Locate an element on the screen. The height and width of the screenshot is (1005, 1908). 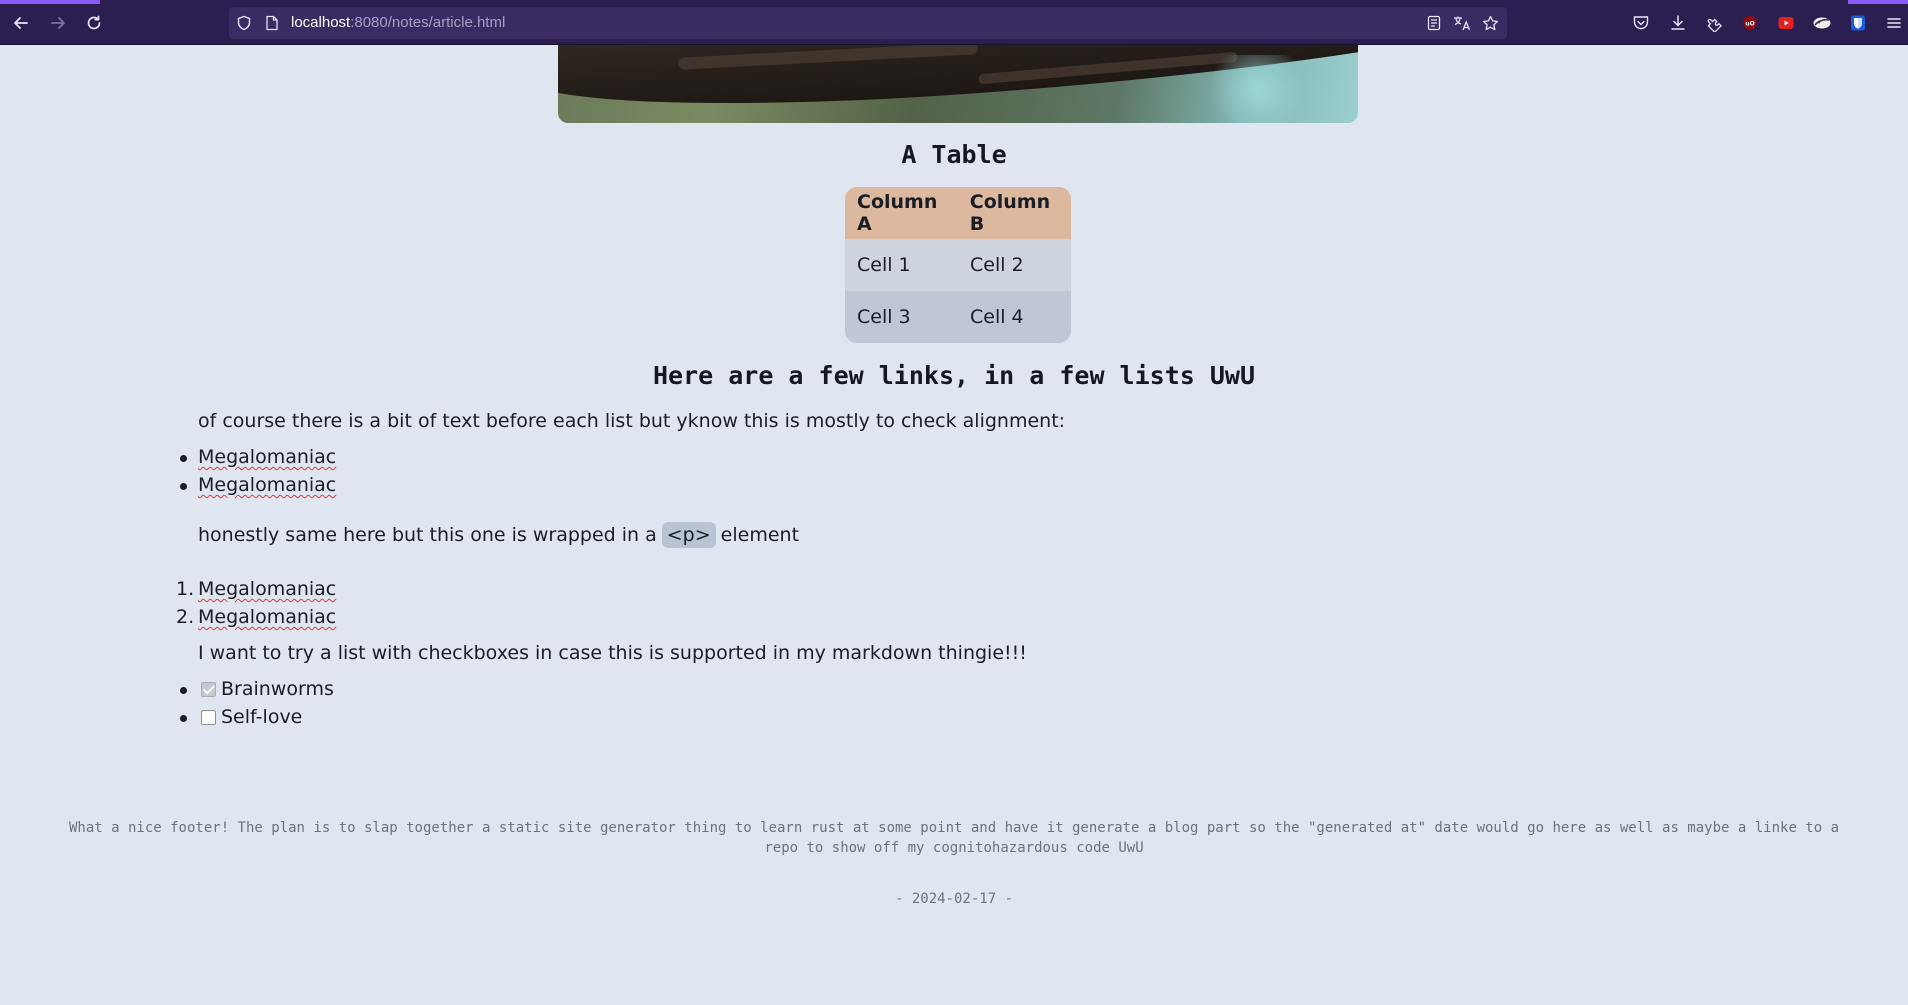
links-heading: Here are a few links, in a few lists UwU is located at coordinates (954, 375).